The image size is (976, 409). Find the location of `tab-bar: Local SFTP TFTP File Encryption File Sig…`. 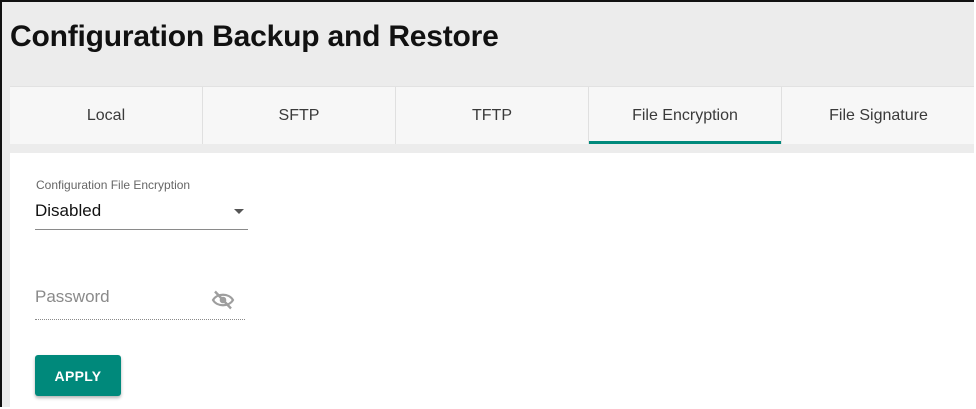

tab-bar: Local SFTP TFTP File Encryption File Sig… is located at coordinates (492, 115).